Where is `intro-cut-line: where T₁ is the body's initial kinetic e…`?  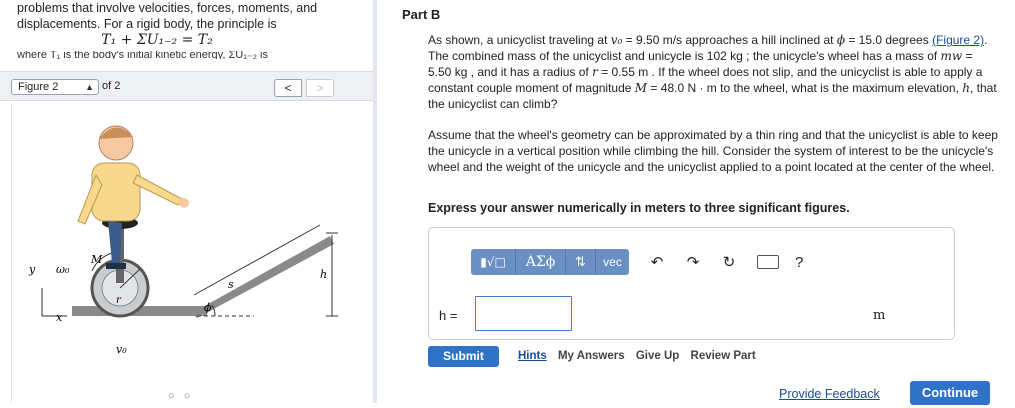 intro-cut-line: where T₁ is the body's initial kinetic e… is located at coordinates (142, 55).